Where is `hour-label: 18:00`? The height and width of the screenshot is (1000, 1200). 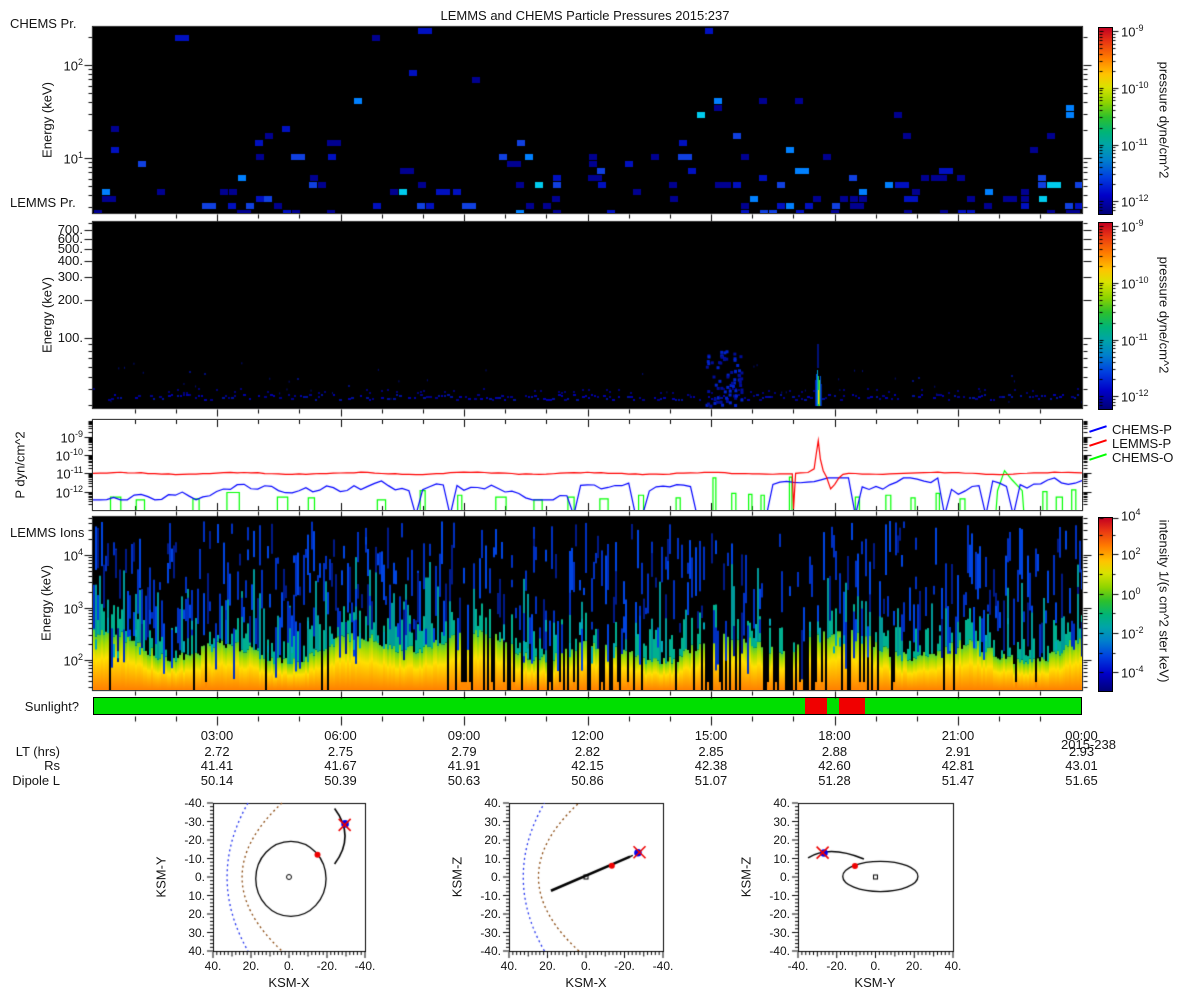
hour-label: 18:00 is located at coordinates (834, 735).